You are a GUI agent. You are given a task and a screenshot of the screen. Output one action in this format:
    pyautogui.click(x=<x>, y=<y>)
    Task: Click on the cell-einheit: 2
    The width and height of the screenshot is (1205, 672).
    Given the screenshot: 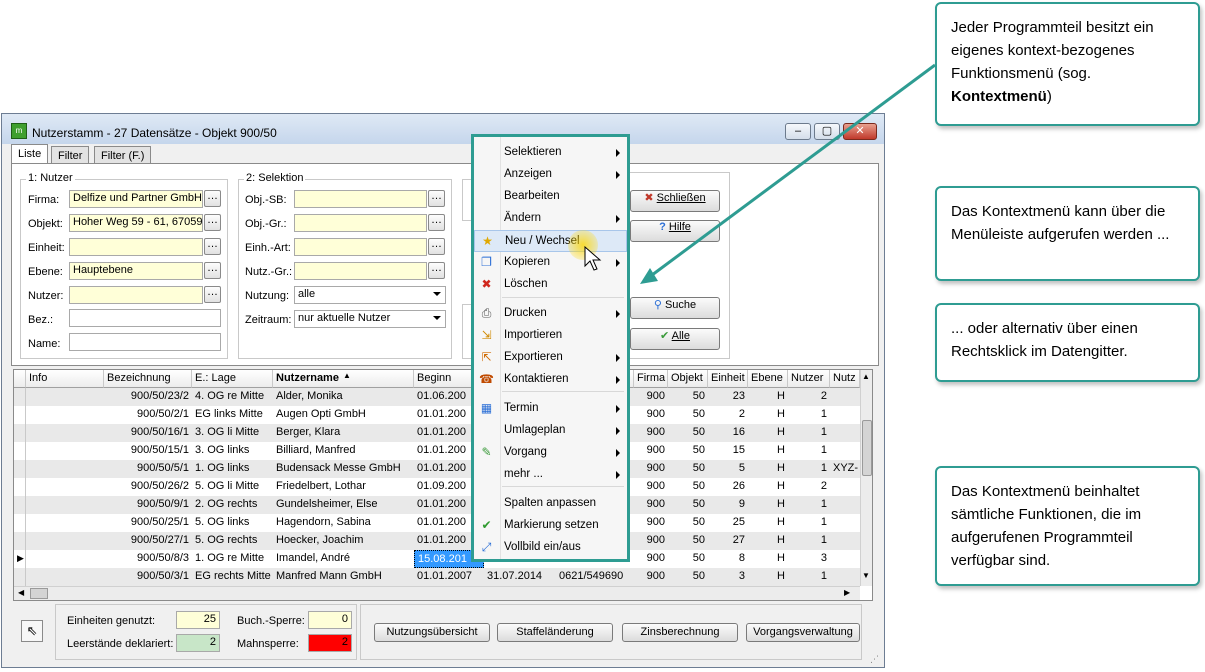 What is the action you would take?
    pyautogui.click(x=728, y=415)
    